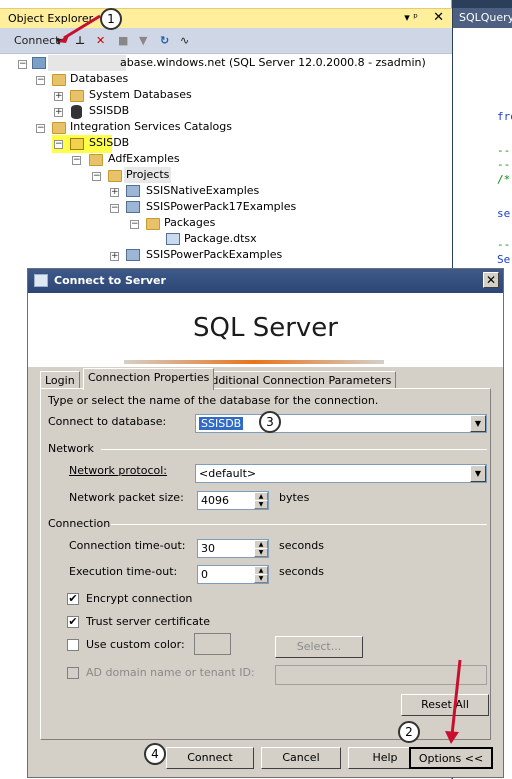 This screenshot has width=512, height=779. I want to click on tab-connection-properties: Connection Properties, so click(149, 379).